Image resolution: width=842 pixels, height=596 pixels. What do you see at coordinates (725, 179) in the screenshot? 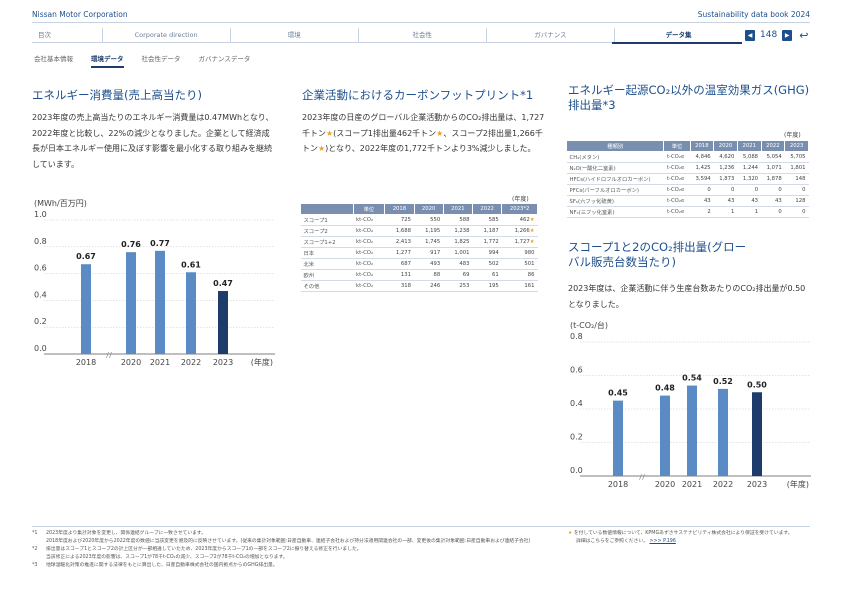
I see `ghg-table-cell: 1,873` at bounding box center [725, 179].